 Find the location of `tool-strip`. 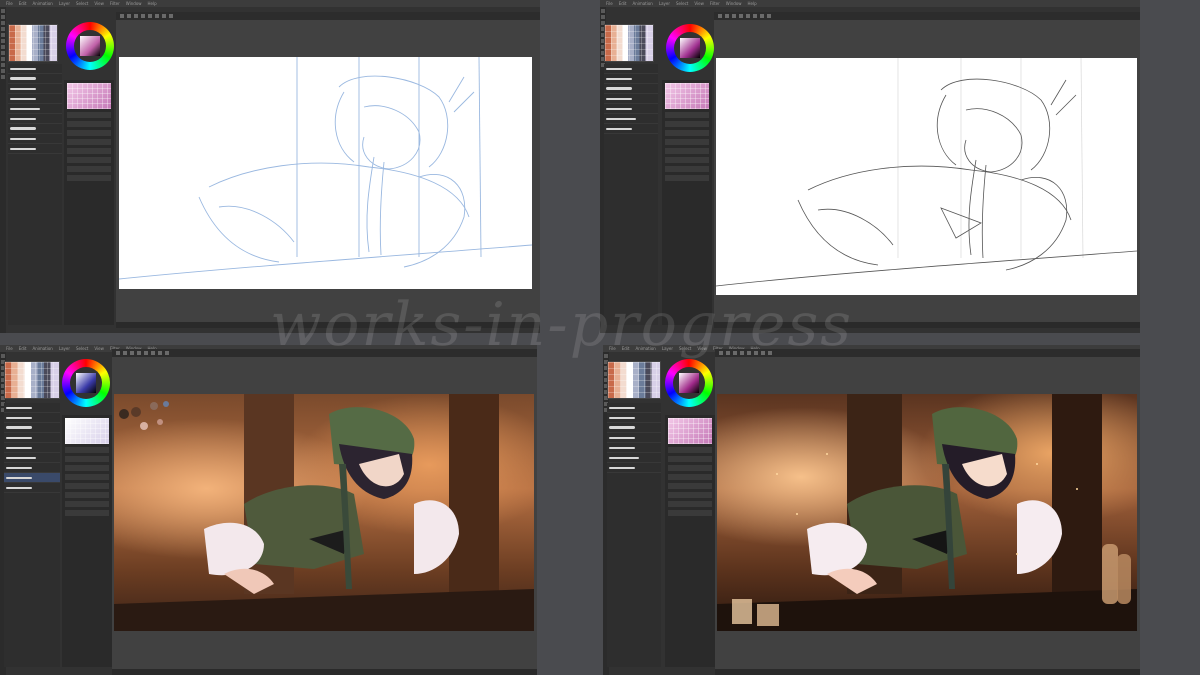

tool-strip is located at coordinates (3, 170).